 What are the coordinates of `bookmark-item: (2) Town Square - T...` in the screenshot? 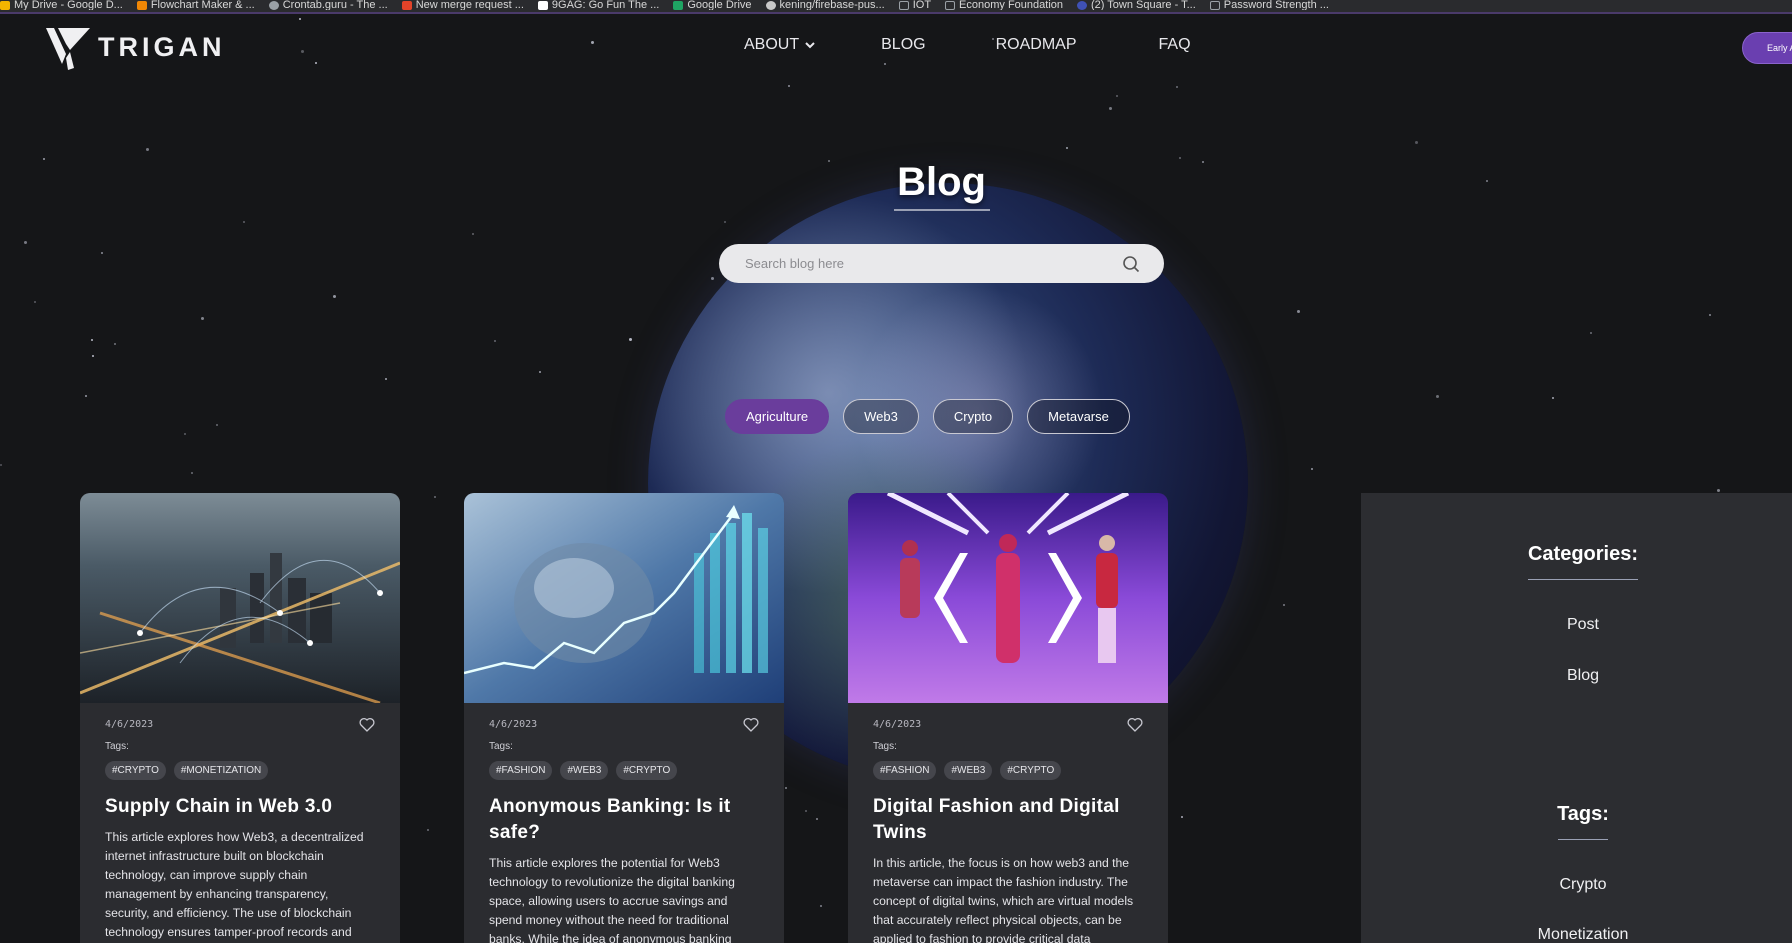 It's located at (1136, 5).